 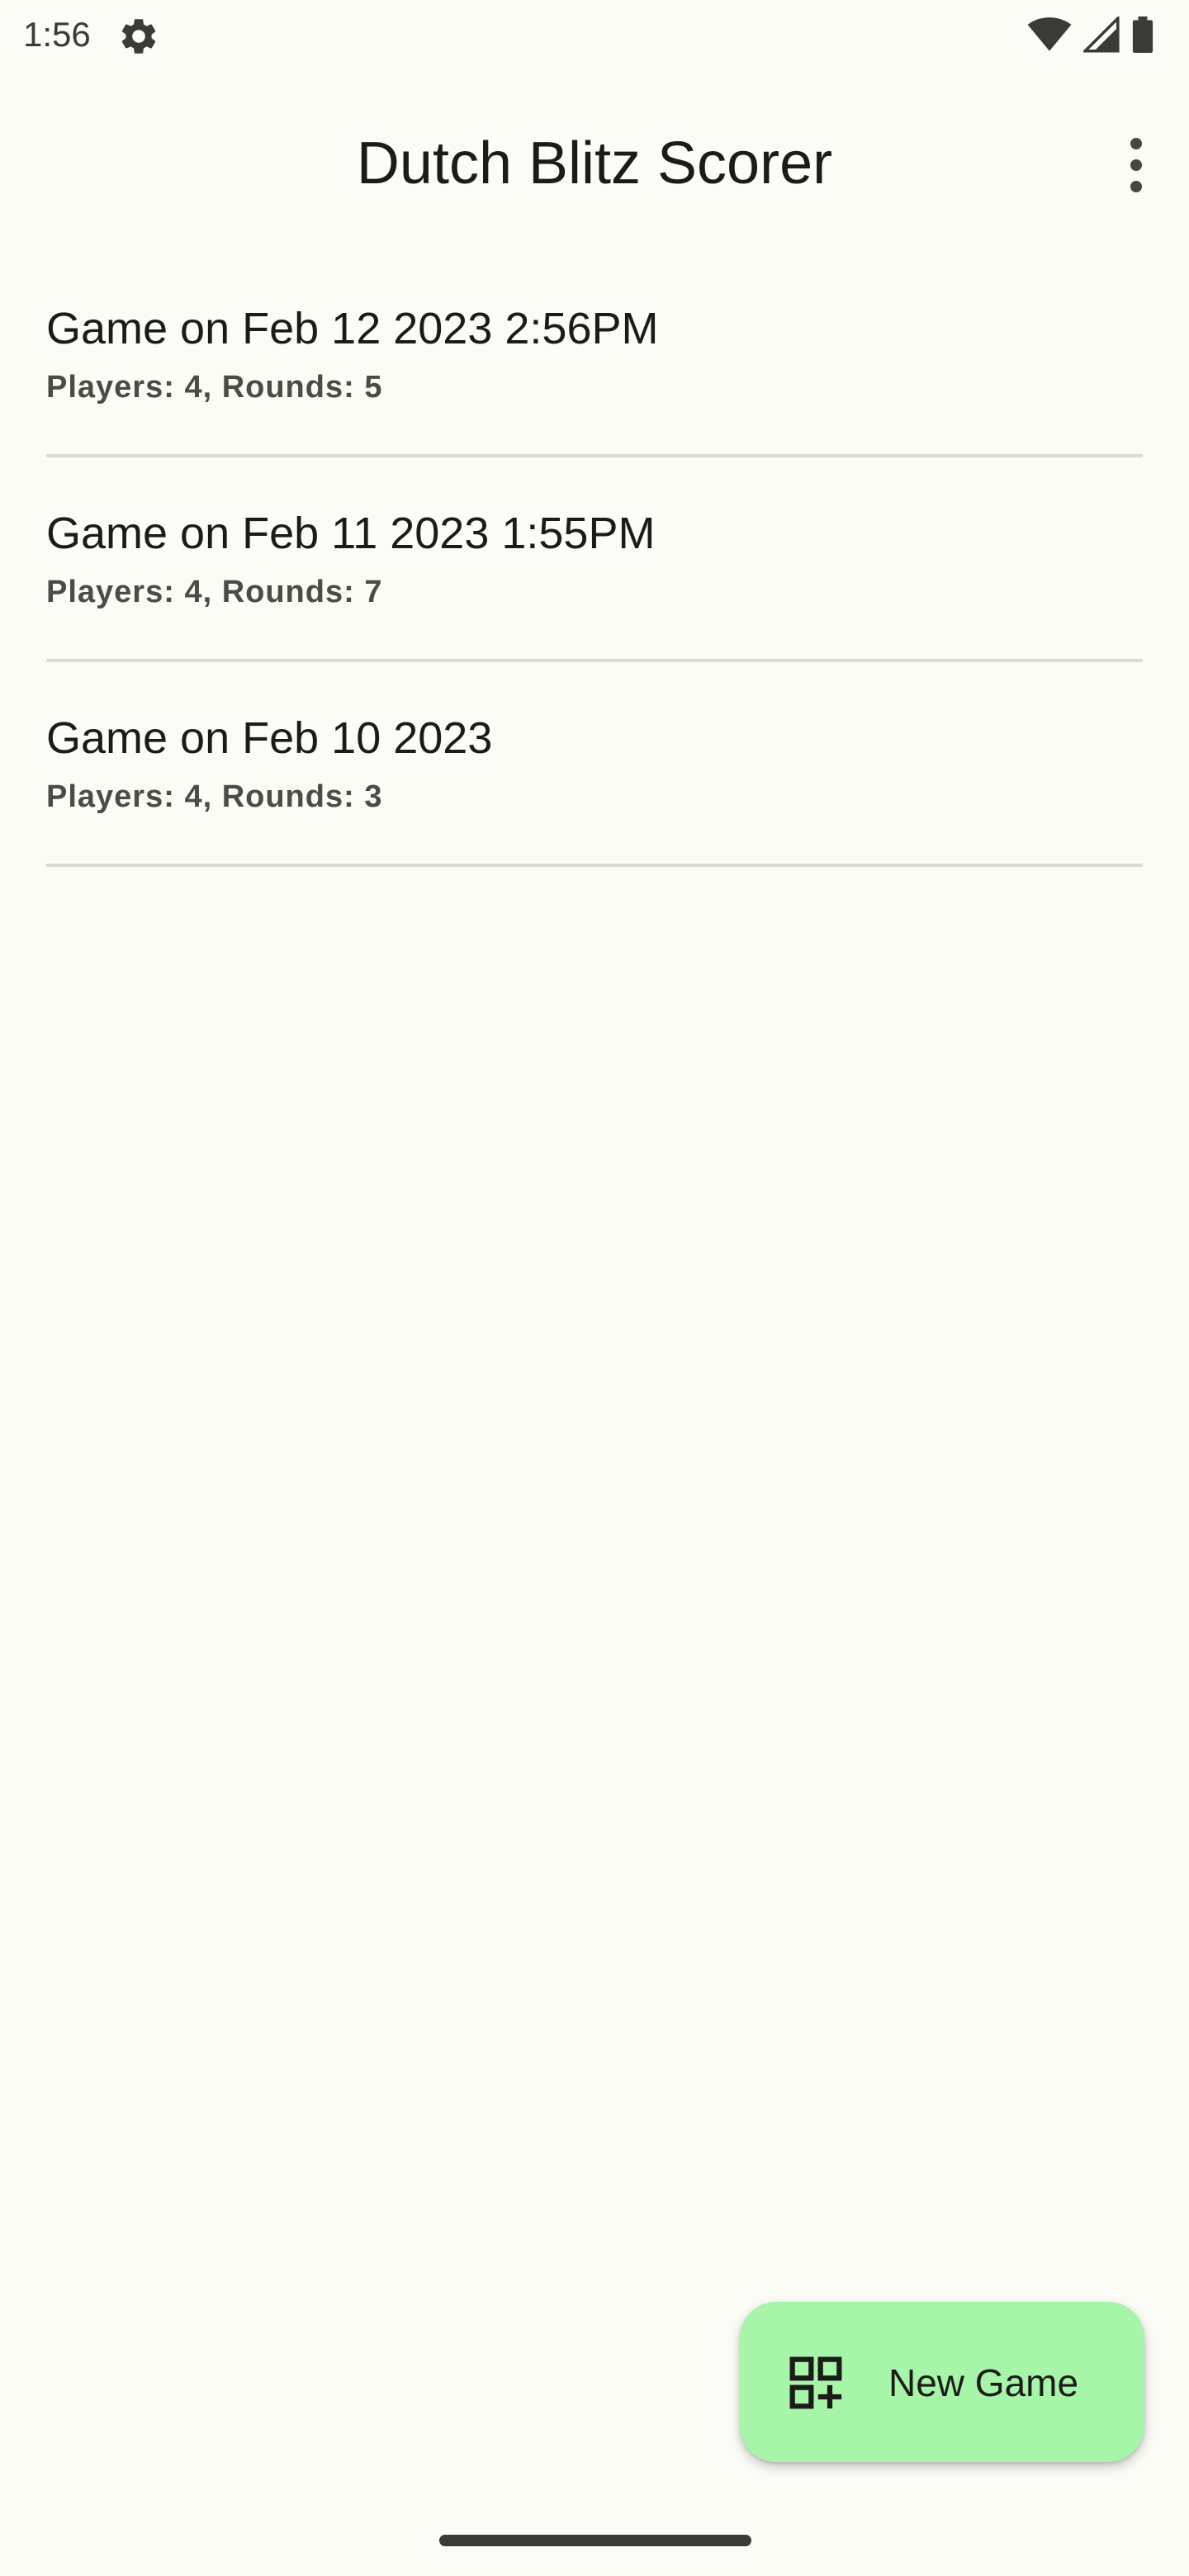 I want to click on game-title: Game on Feb 12 2023 2:56PM, so click(x=352, y=328).